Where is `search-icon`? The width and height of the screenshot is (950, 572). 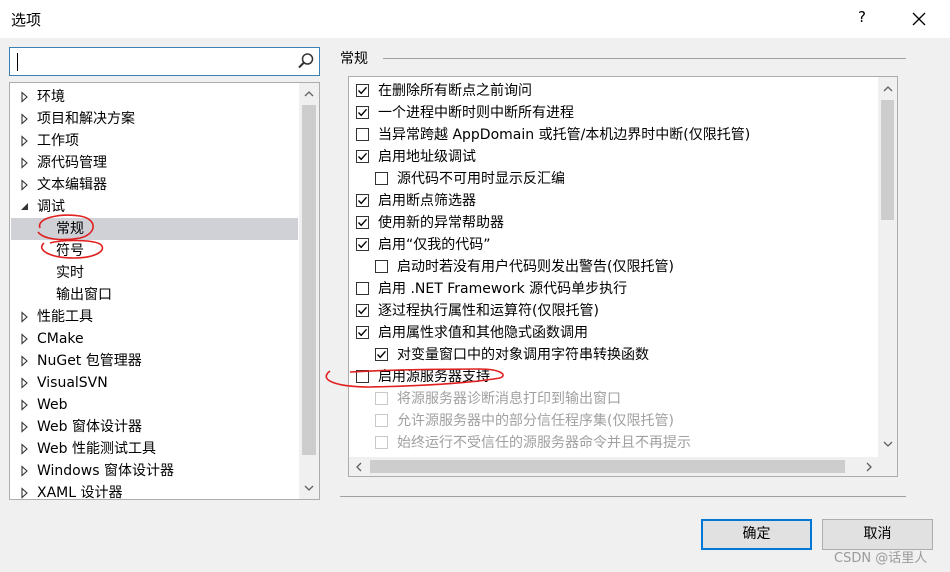
search-icon is located at coordinates (306, 61).